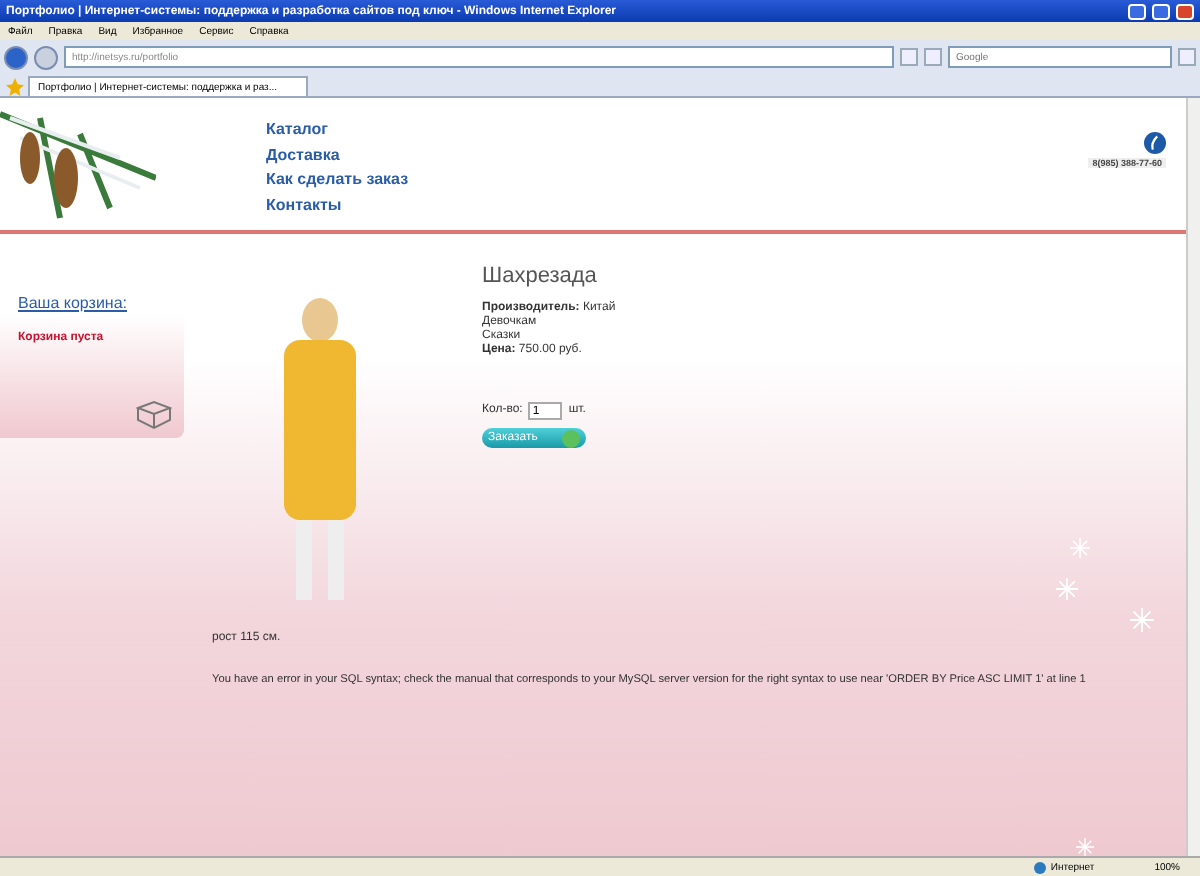 Image resolution: width=1200 pixels, height=876 pixels. What do you see at coordinates (1187, 57) in the screenshot?
I see `search-button` at bounding box center [1187, 57].